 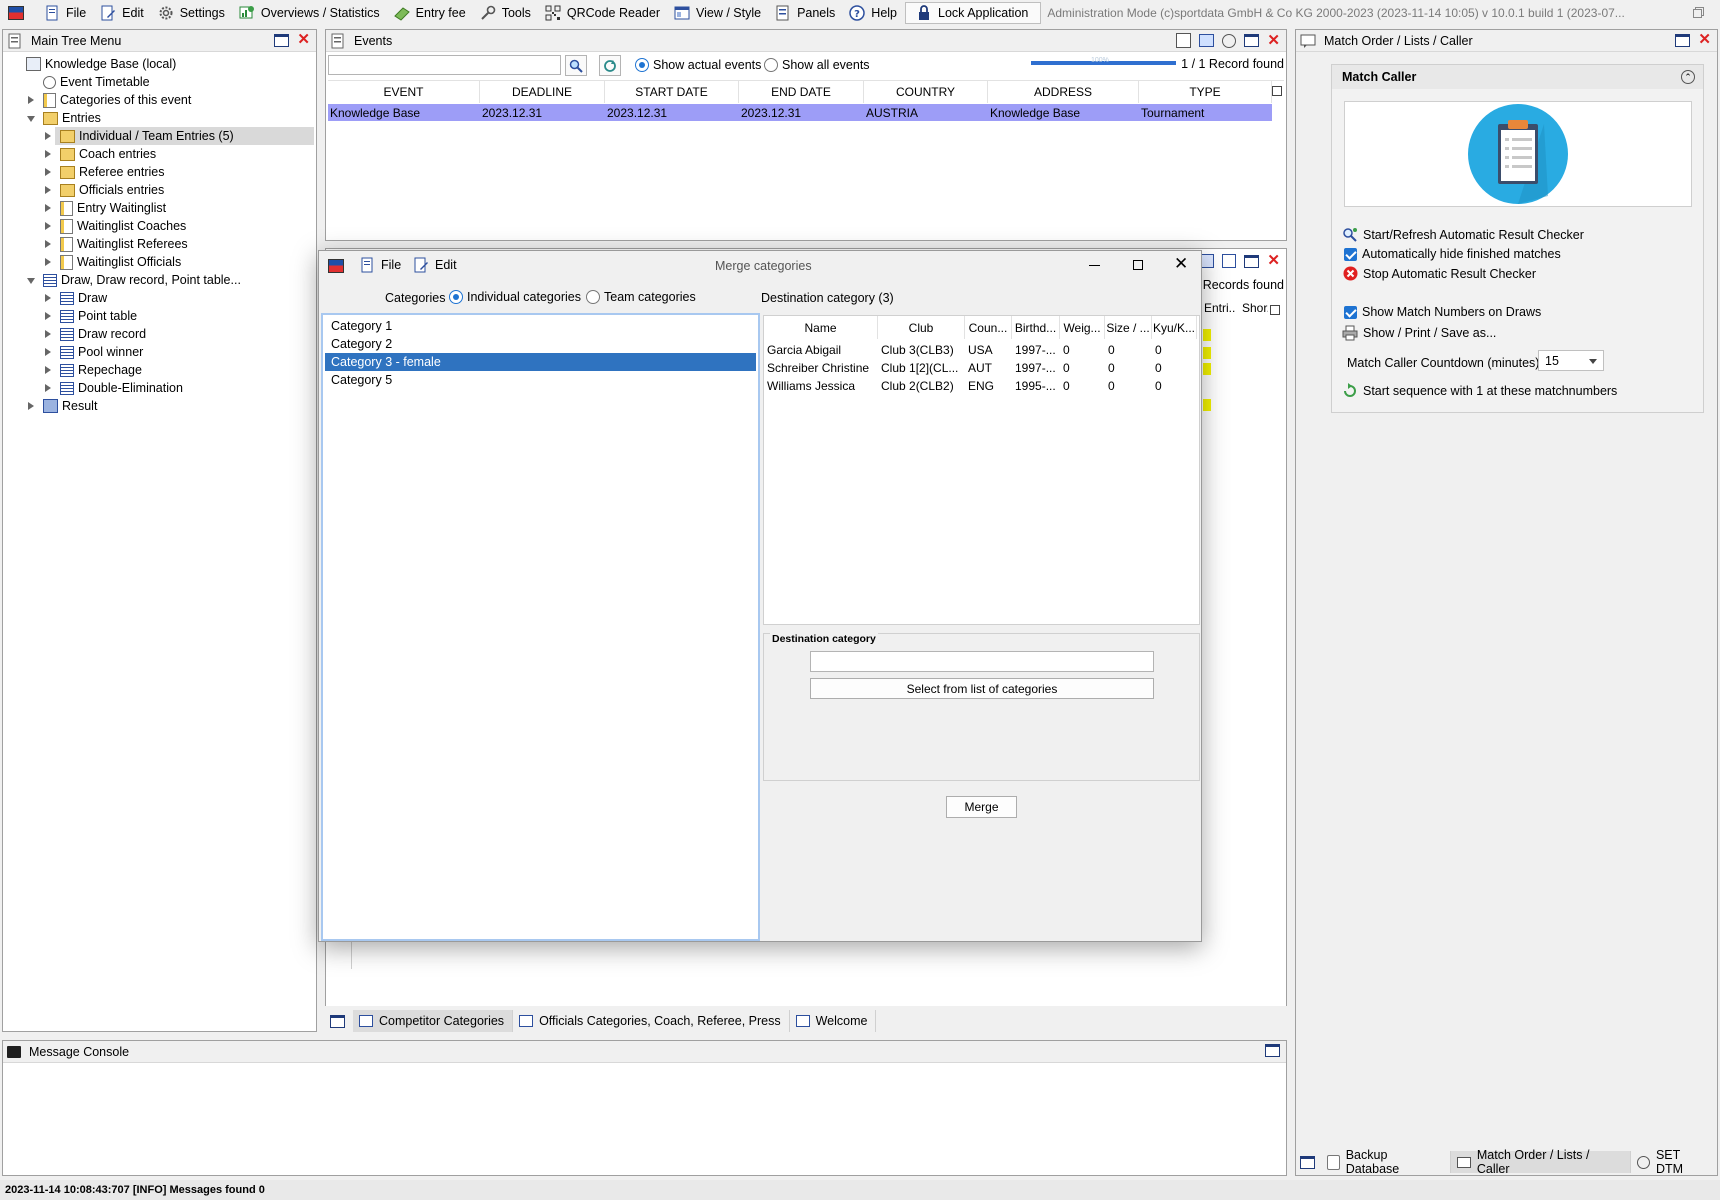 What do you see at coordinates (66, 13) in the screenshot?
I see `menu-file: File` at bounding box center [66, 13].